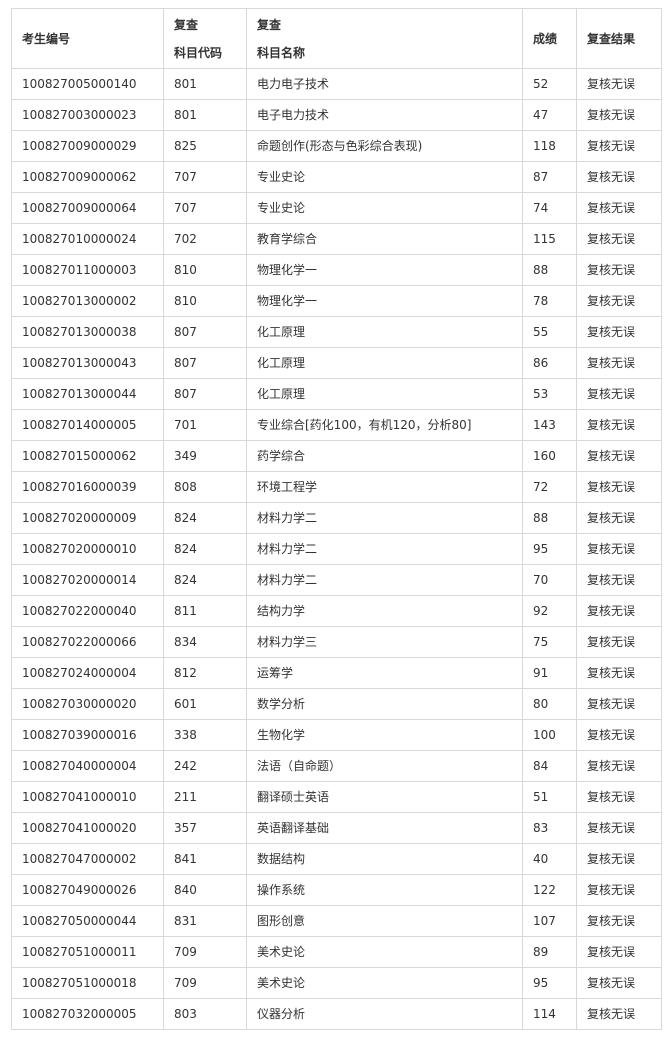 This screenshot has height=1041, width=667. I want to click on cell-subject-name: 法语（自命题）, so click(384, 766).